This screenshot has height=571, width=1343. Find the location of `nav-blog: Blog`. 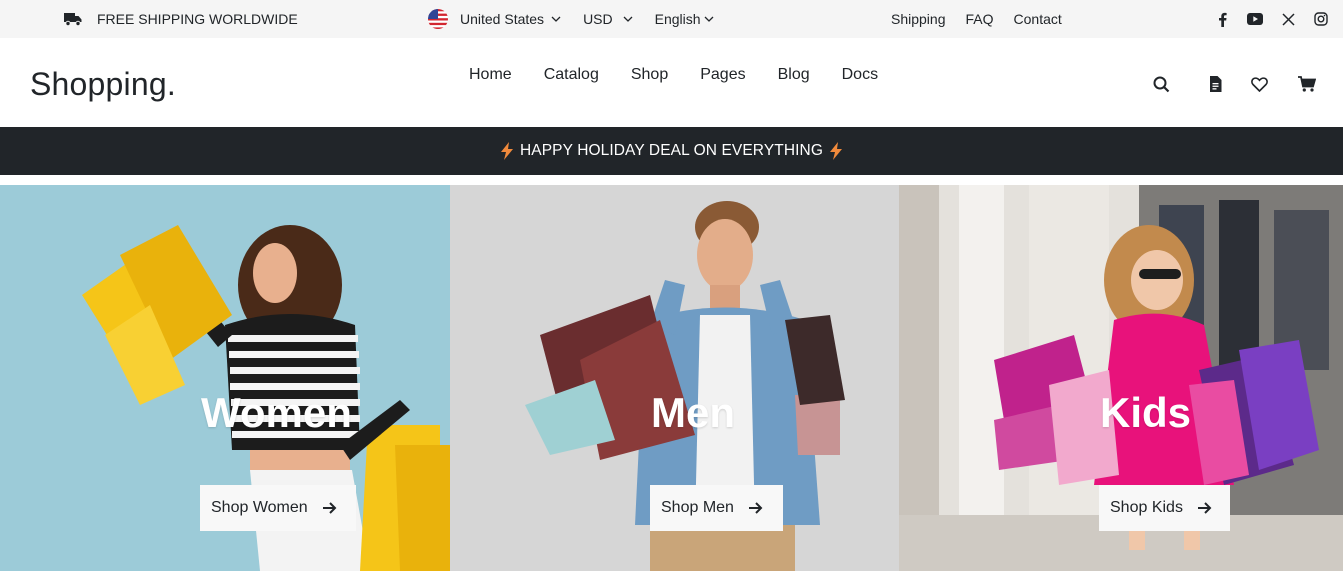

nav-blog: Blog is located at coordinates (794, 75).